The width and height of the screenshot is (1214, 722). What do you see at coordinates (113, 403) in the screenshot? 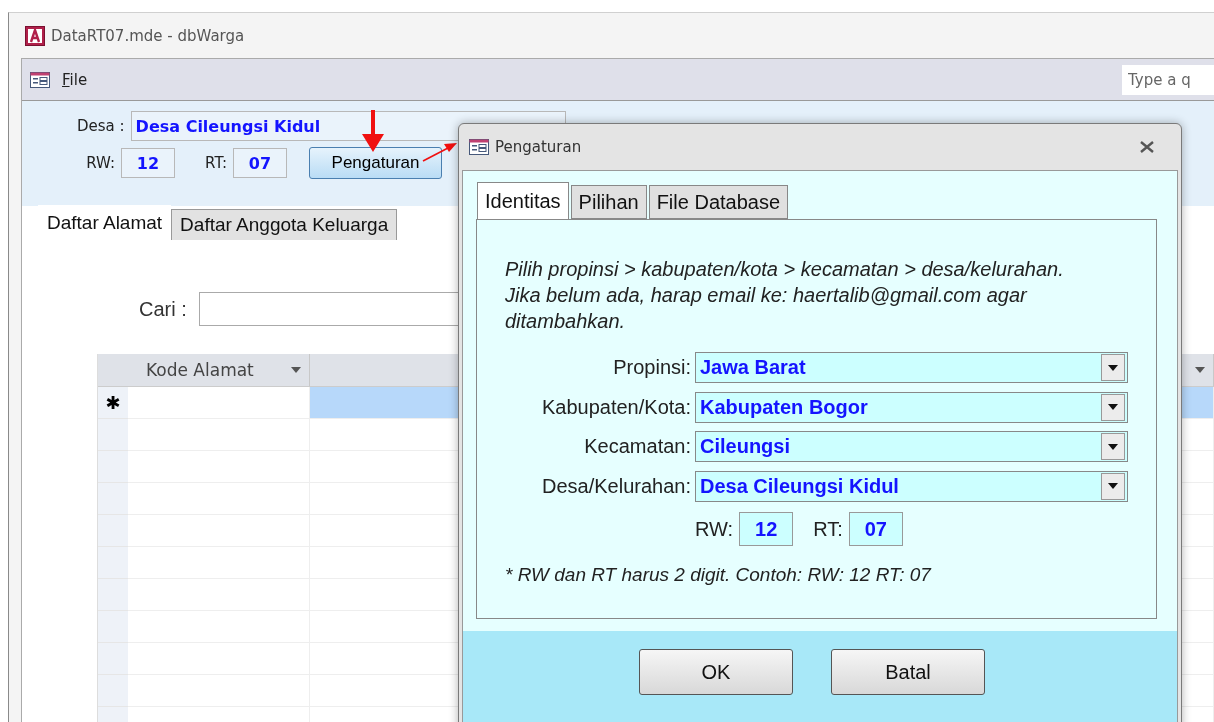
I see `new-row-marker: ✱` at bounding box center [113, 403].